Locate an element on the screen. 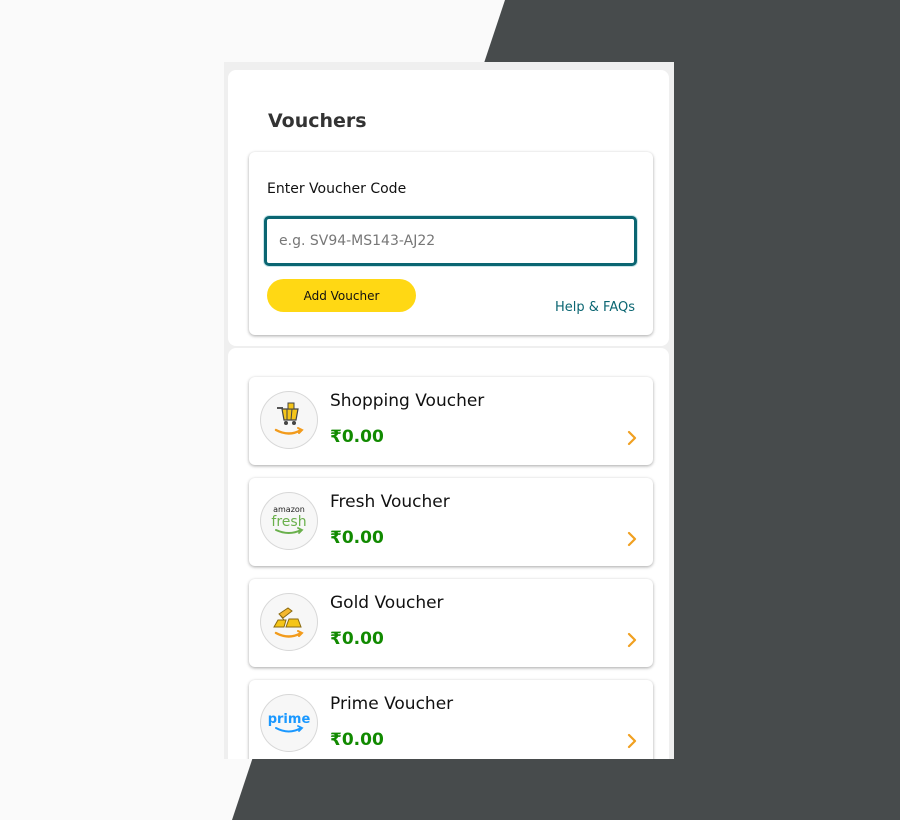 The height and width of the screenshot is (820, 900). fresh-logo-small-text: amazon is located at coordinates (289, 509).